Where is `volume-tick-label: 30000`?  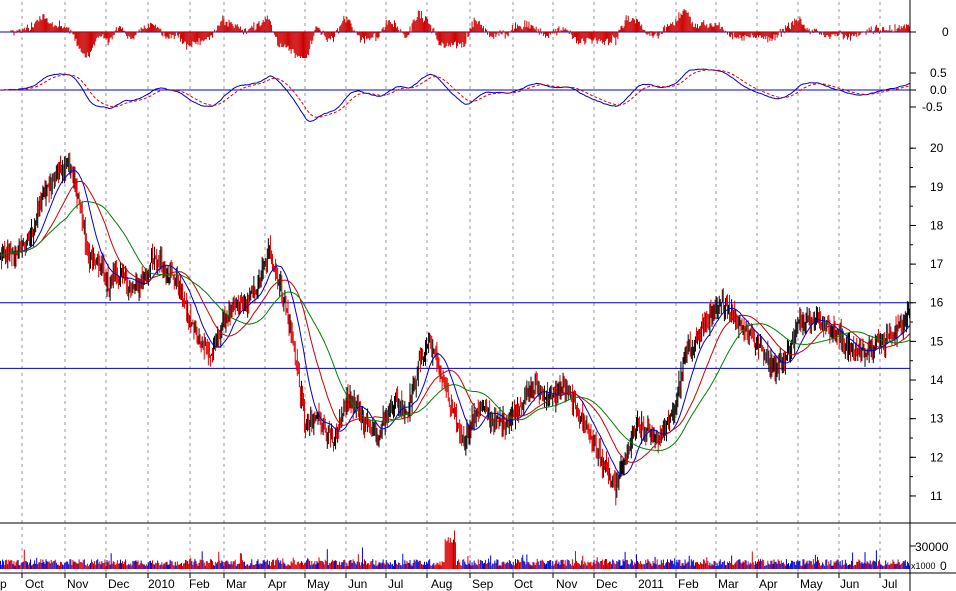 volume-tick-label: 30000 is located at coordinates (932, 547).